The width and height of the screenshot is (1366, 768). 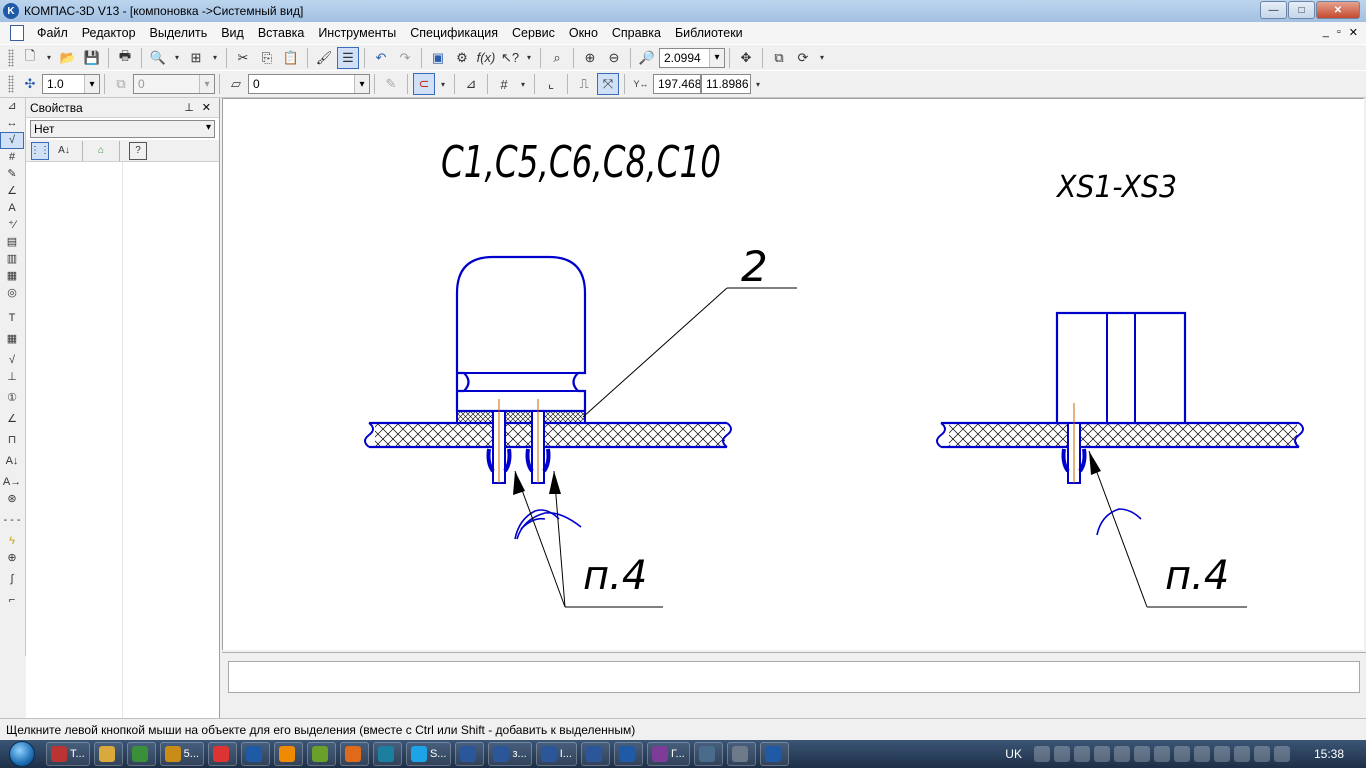 I want to click on paste-icon: 📋, so click(x=291, y=58).